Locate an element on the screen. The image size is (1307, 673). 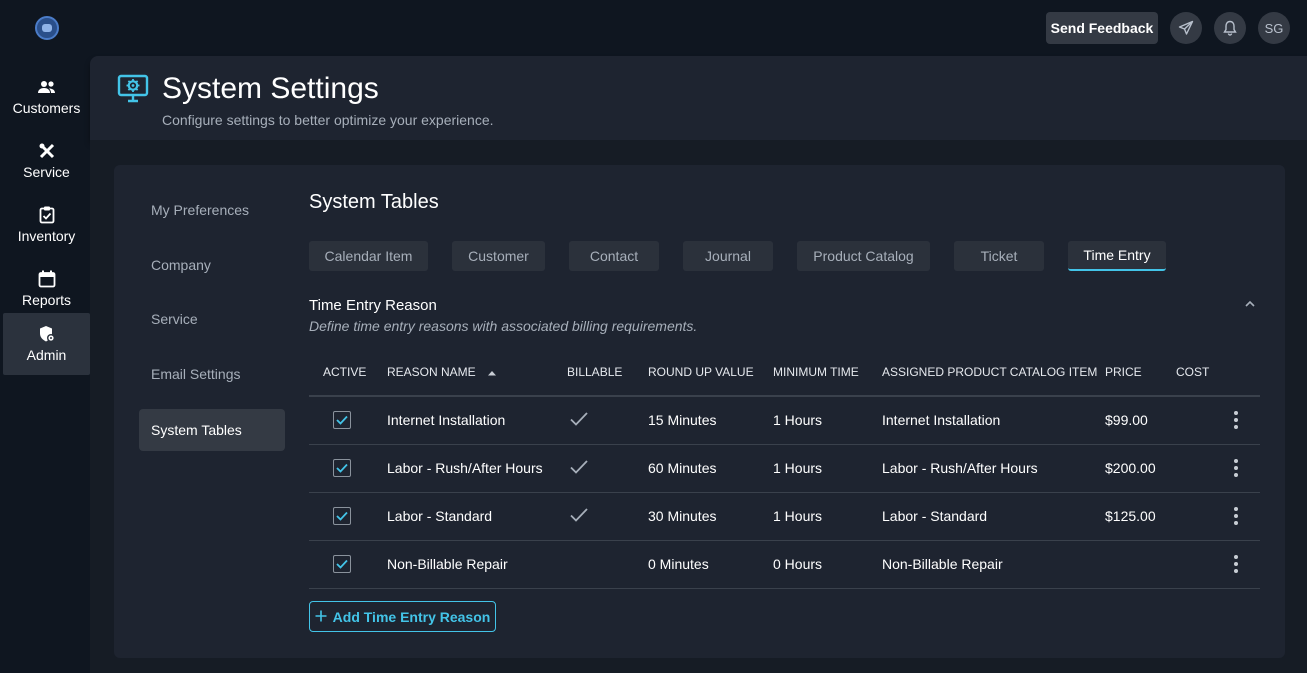
nav-item-customers: Customers is located at coordinates (46, 97).